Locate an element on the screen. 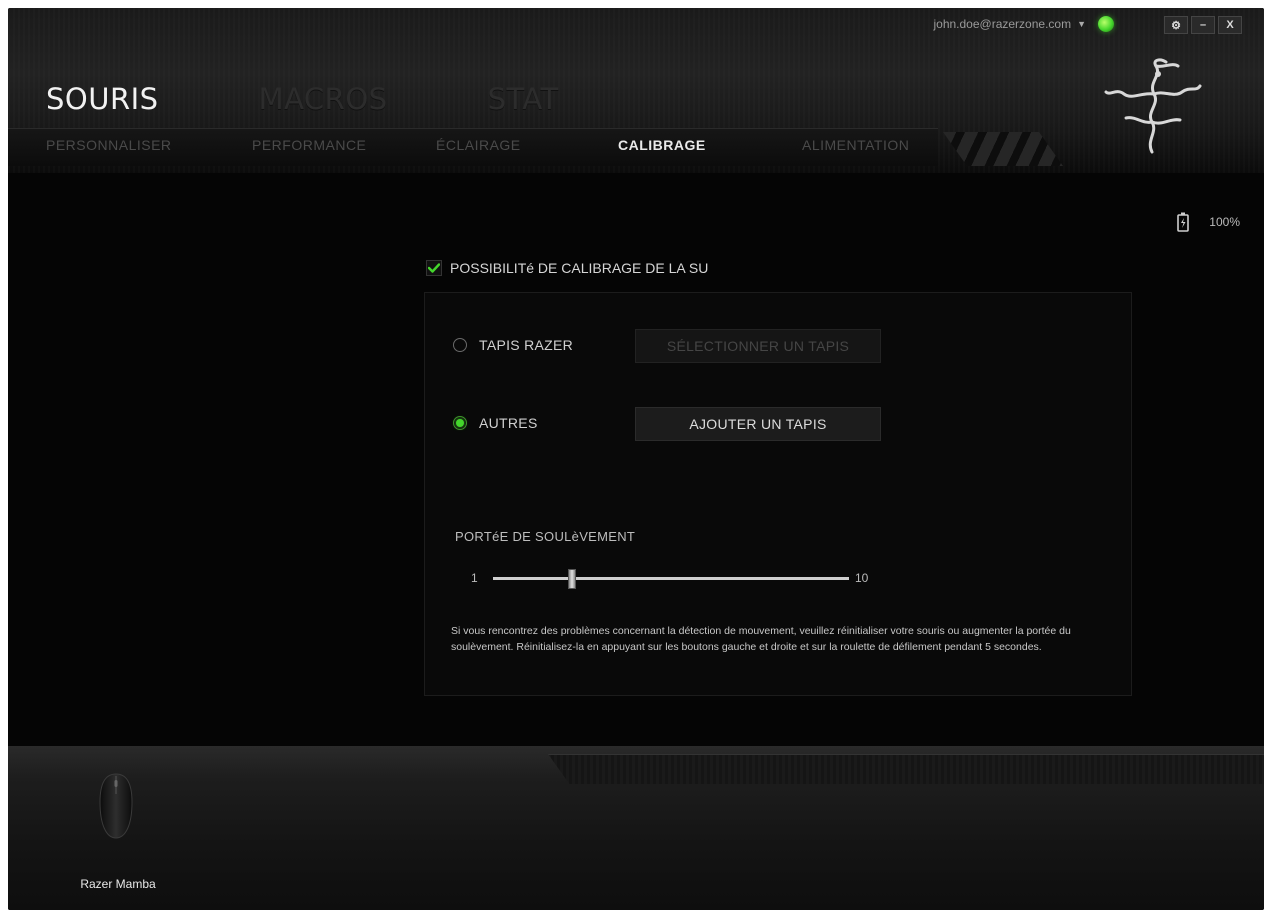 This screenshot has width=1274, height=918. tab-macros: MACROS is located at coordinates (323, 99).